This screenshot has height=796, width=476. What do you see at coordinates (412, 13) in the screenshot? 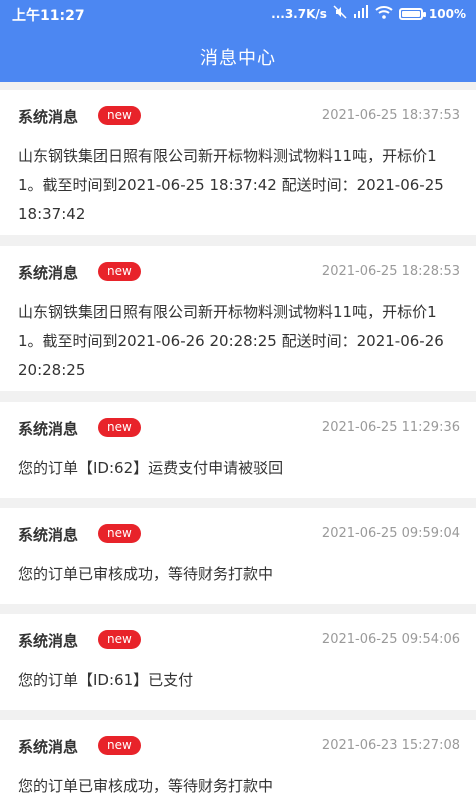
I see `battery-icon` at bounding box center [412, 13].